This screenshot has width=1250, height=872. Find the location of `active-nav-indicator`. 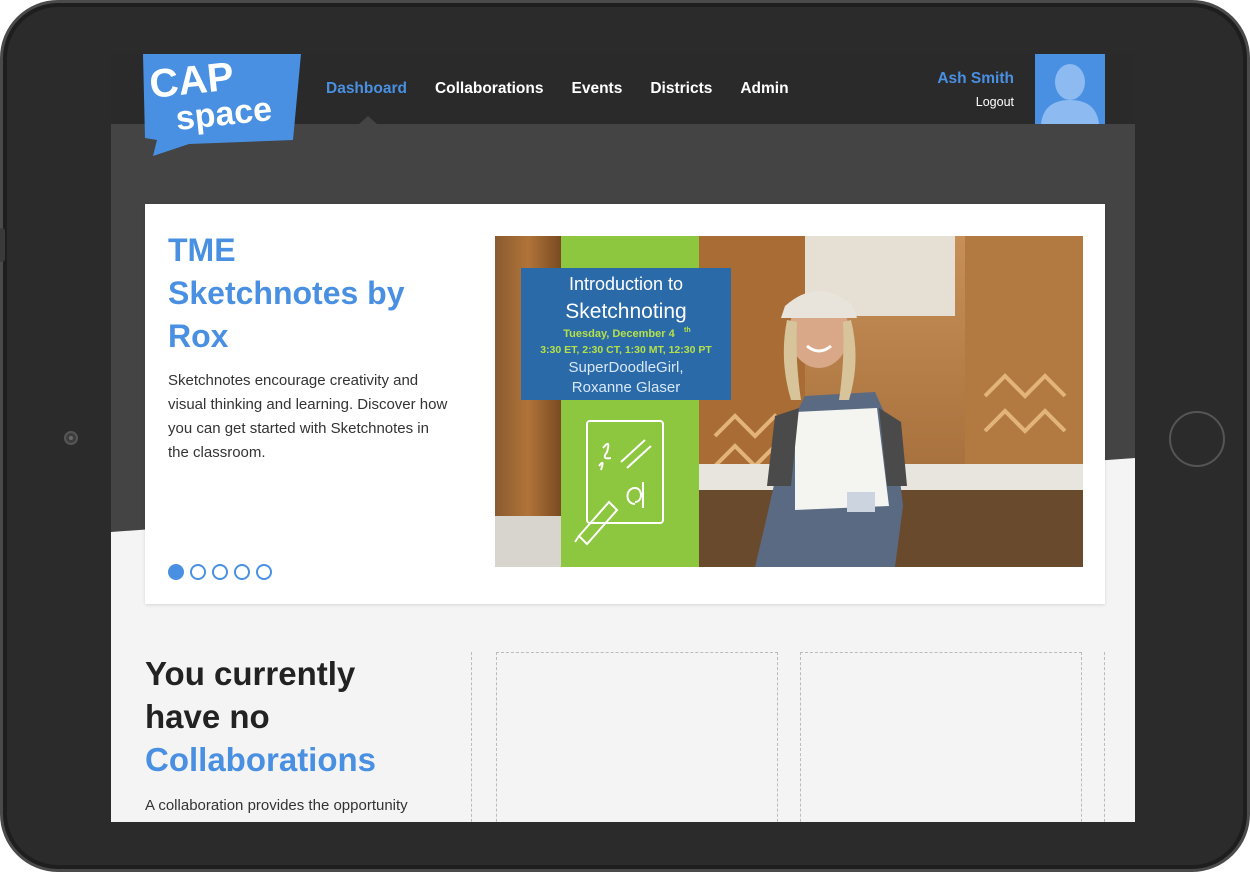

active-nav-indicator is located at coordinates (368, 120).